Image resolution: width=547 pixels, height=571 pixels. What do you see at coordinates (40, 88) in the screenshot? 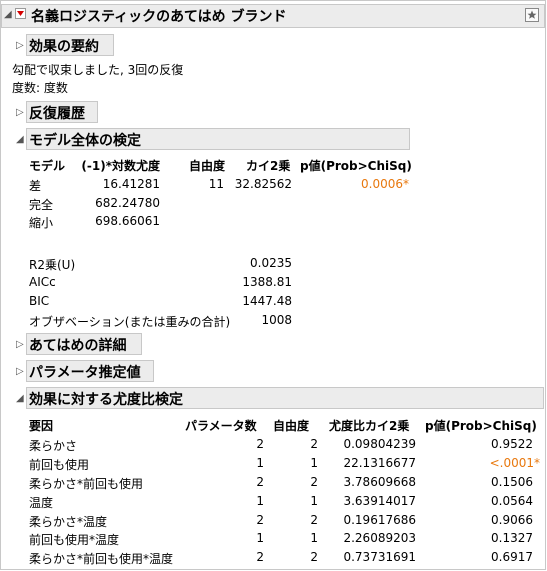
I see `frequency-text: 度数` at bounding box center [40, 88].